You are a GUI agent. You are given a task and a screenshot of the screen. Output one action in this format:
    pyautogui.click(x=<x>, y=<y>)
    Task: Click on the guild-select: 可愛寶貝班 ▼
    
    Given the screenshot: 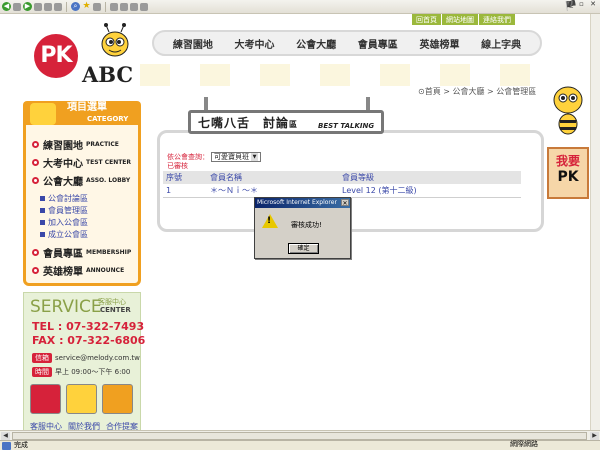 What is the action you would take?
    pyautogui.click(x=236, y=157)
    